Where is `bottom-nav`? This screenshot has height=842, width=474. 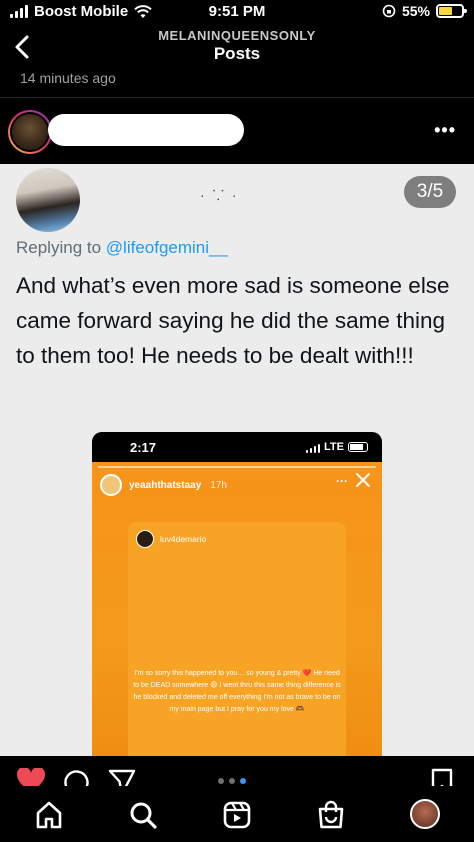 bottom-nav is located at coordinates (237, 814).